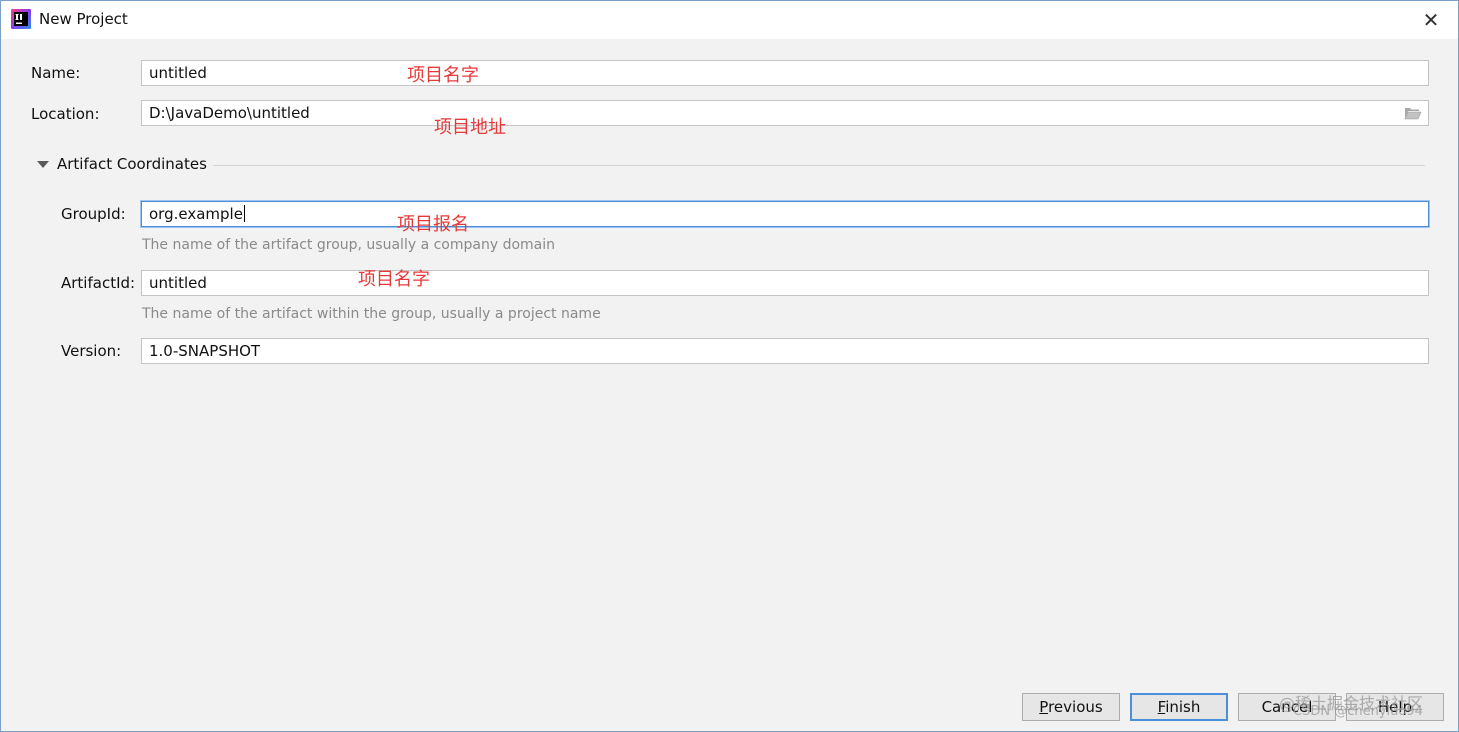  What do you see at coordinates (178, 73) in the screenshot?
I see `name-input-value: untitled` at bounding box center [178, 73].